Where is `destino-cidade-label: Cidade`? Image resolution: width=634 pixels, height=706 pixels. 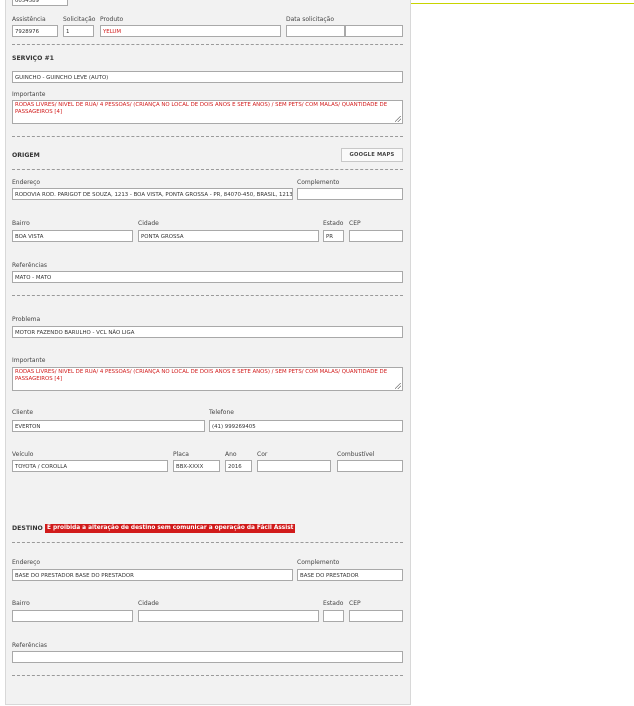
destino-cidade-label: Cidade is located at coordinates (148, 603).